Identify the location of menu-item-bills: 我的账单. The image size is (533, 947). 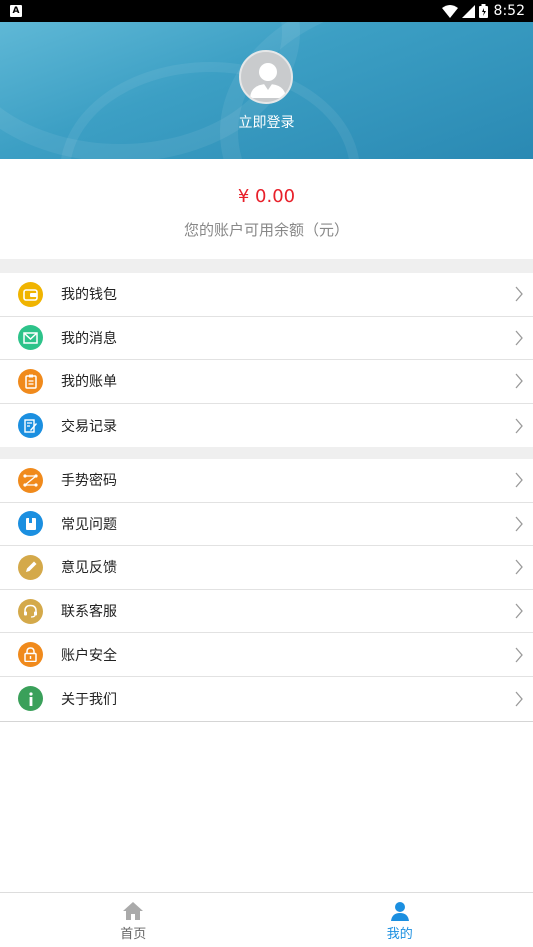
(266, 382).